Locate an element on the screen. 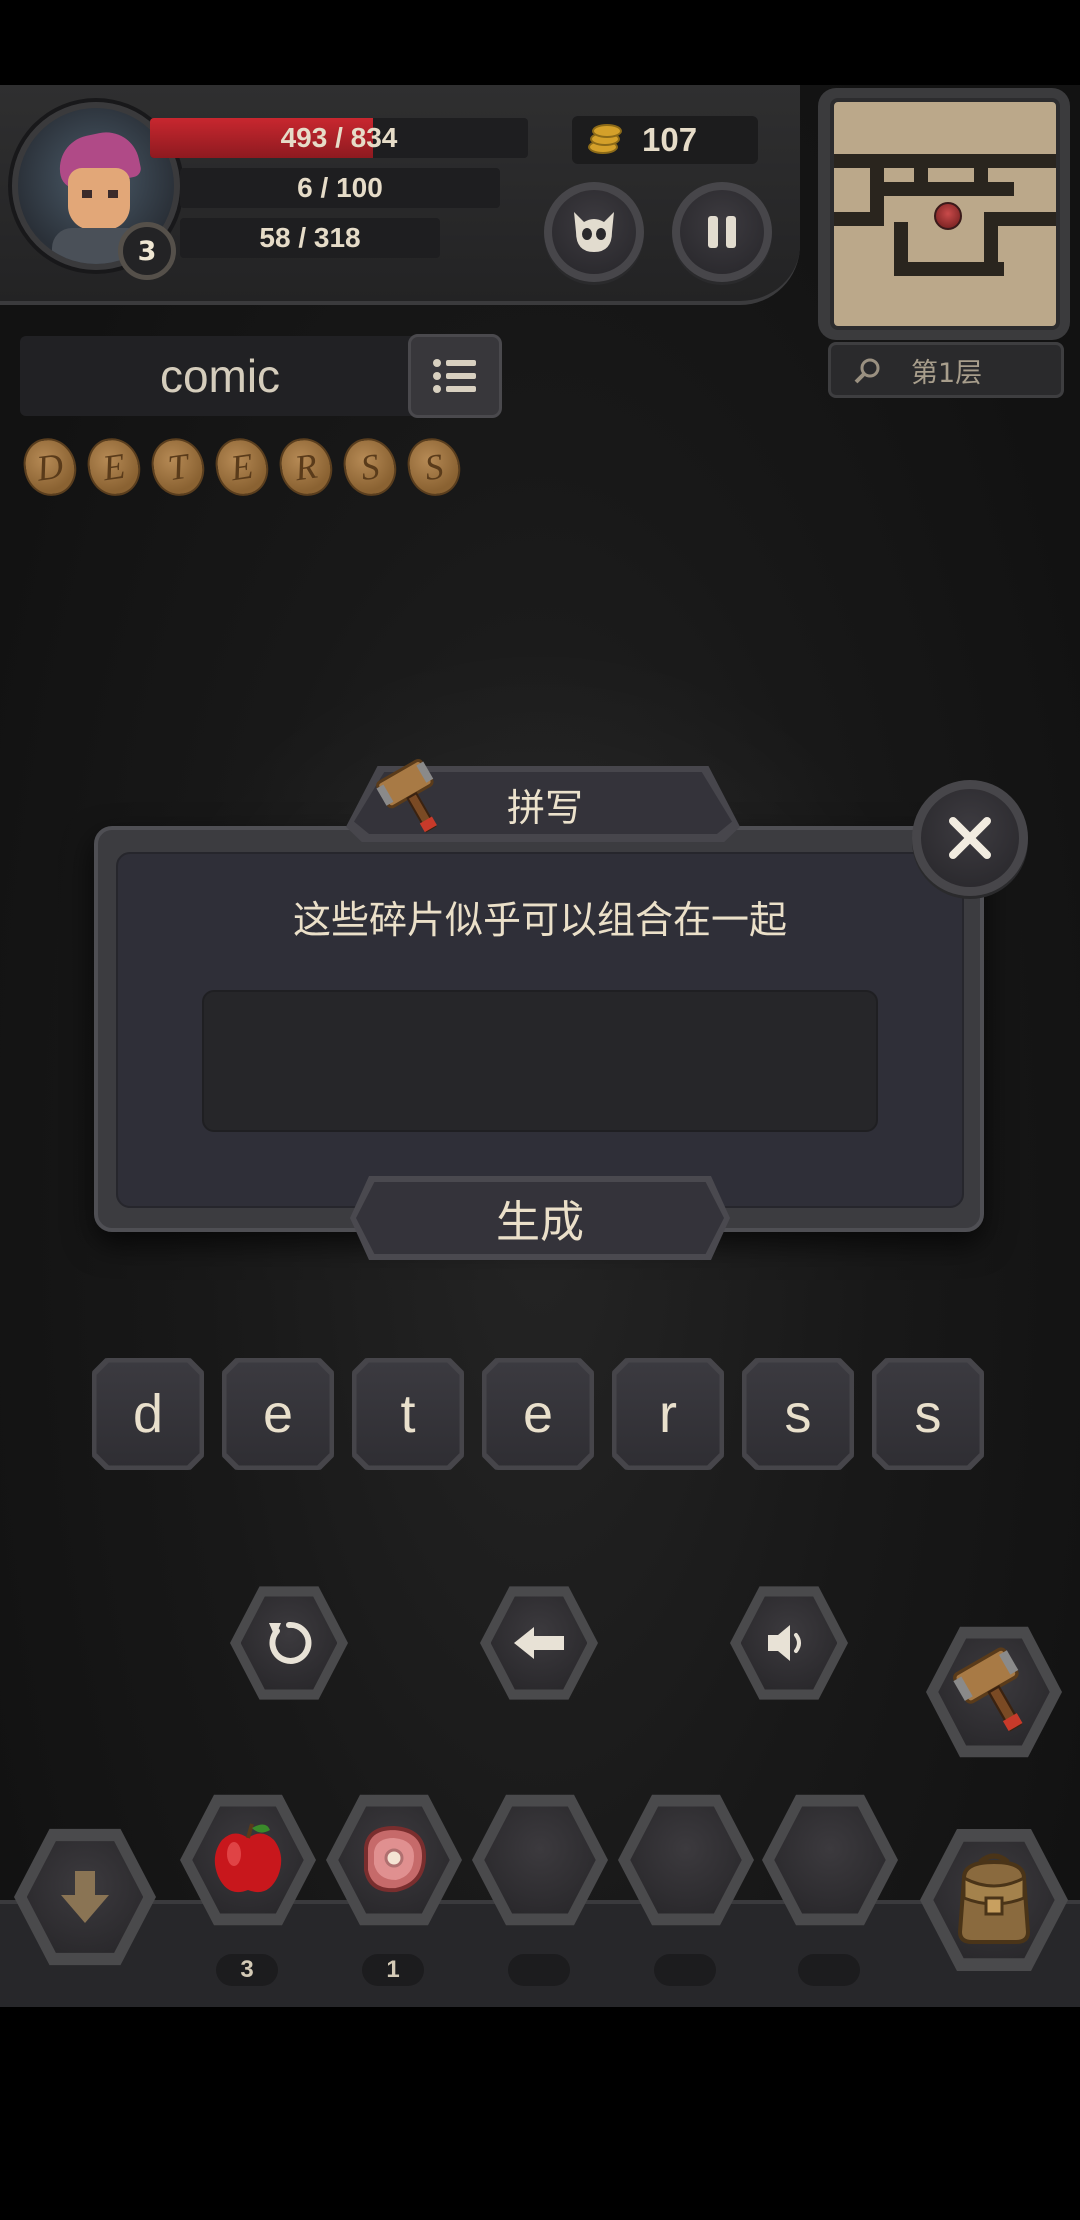 This screenshot has height=2220, width=1080. player-marker is located at coordinates (948, 216).